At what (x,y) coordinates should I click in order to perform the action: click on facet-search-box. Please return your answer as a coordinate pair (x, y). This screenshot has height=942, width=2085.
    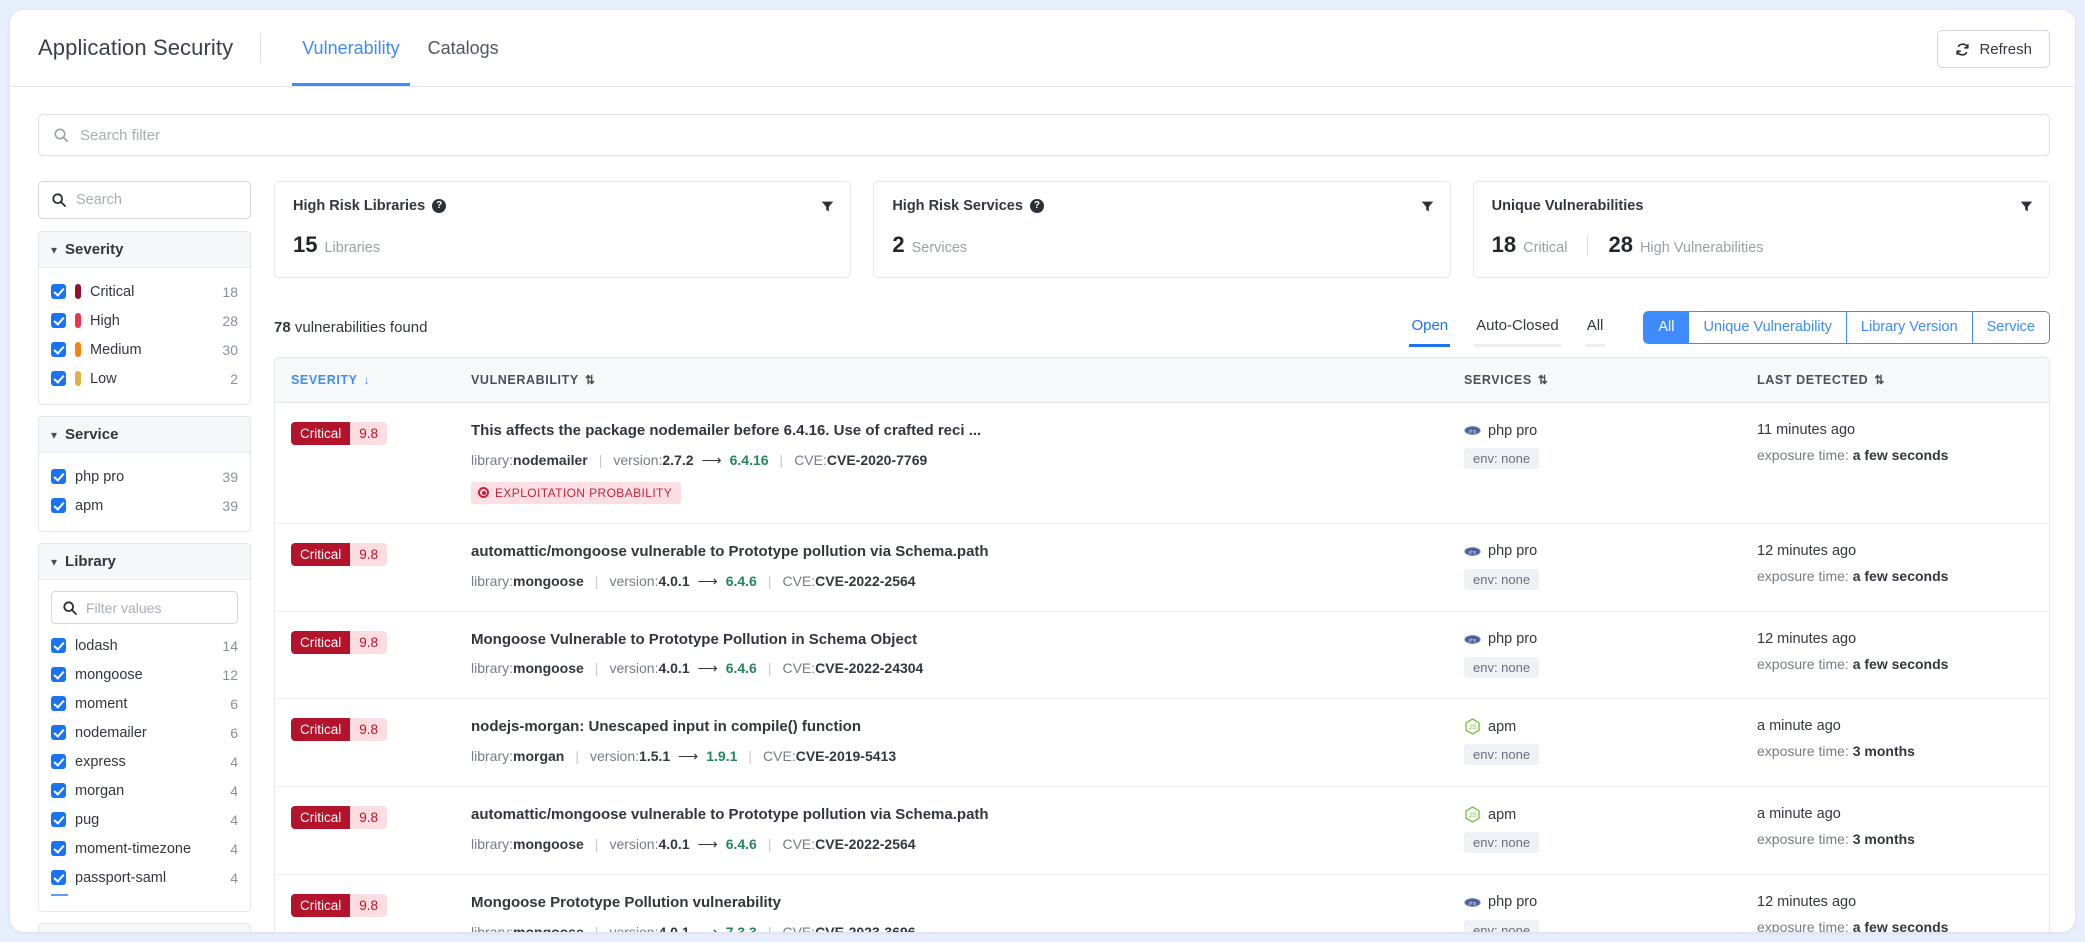
    Looking at the image, I should click on (144, 200).